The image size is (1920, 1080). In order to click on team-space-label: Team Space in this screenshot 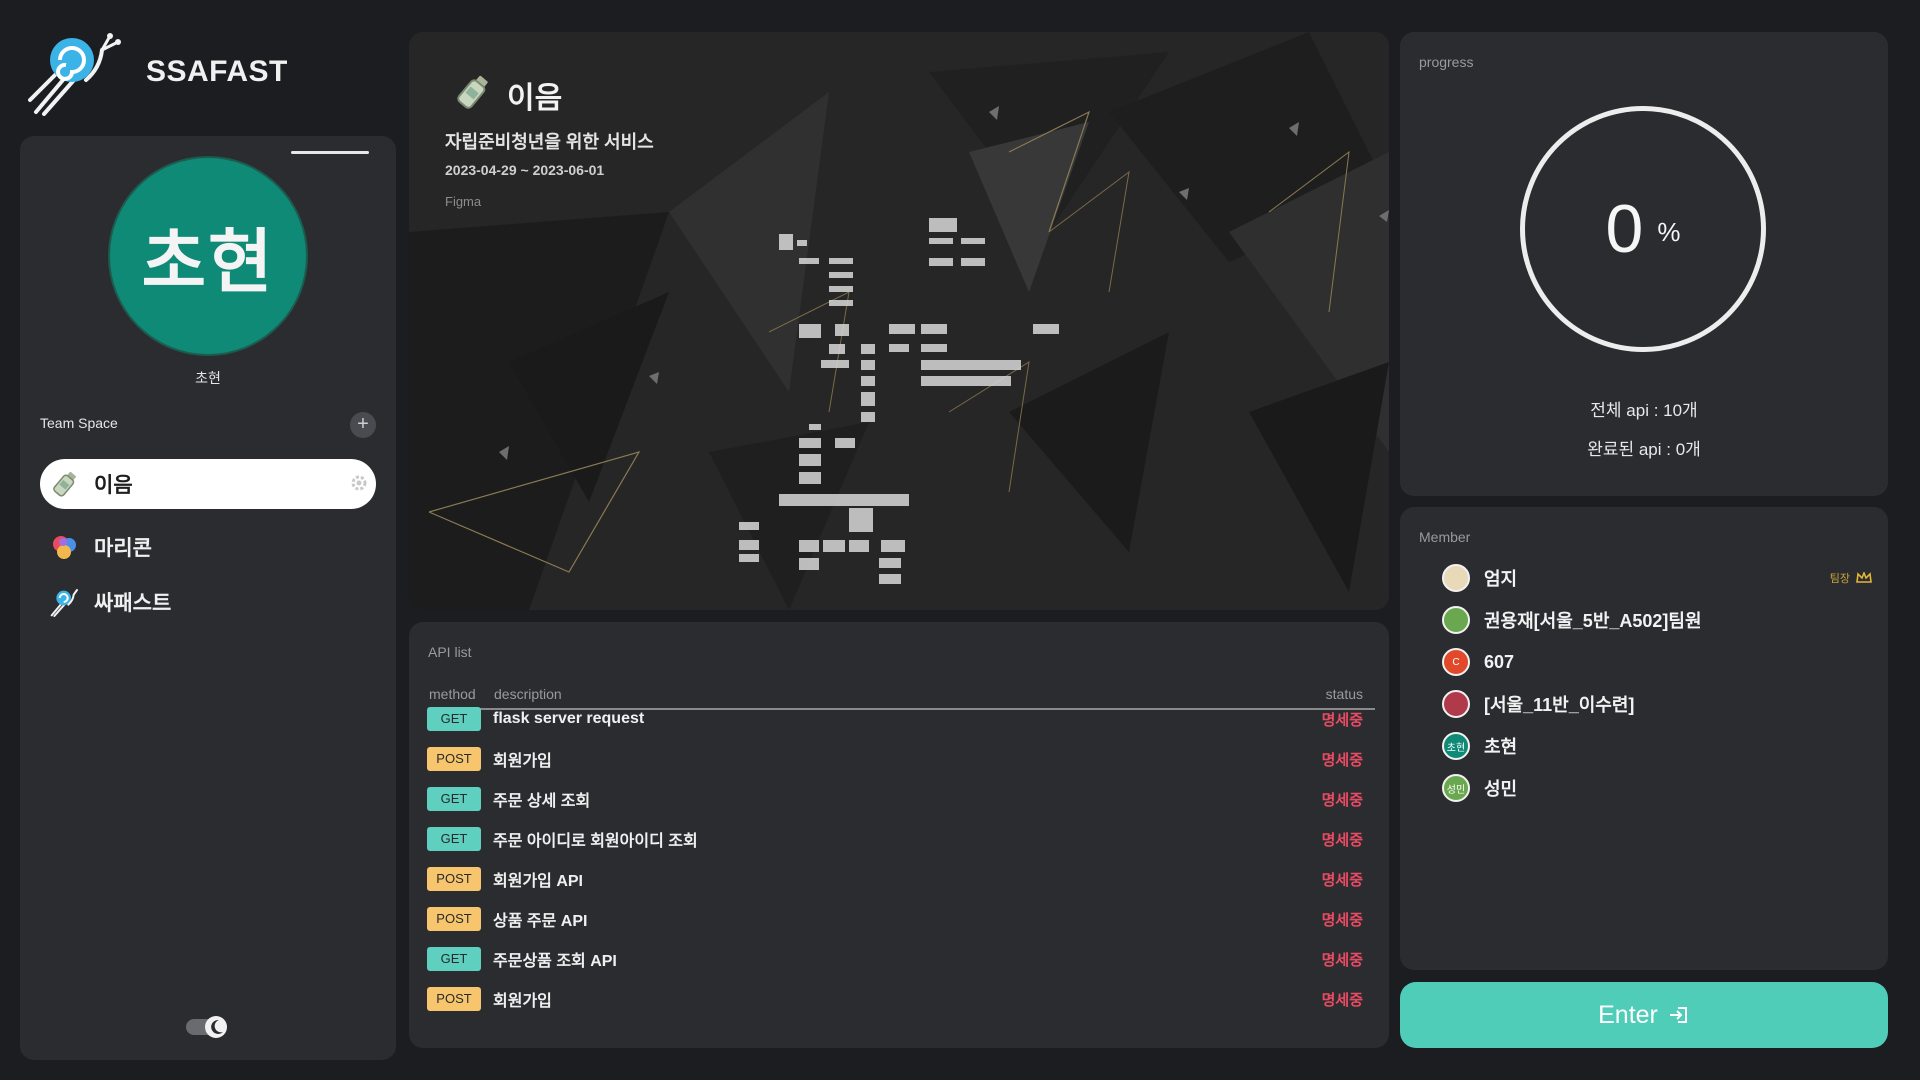, I will do `click(79, 423)`.